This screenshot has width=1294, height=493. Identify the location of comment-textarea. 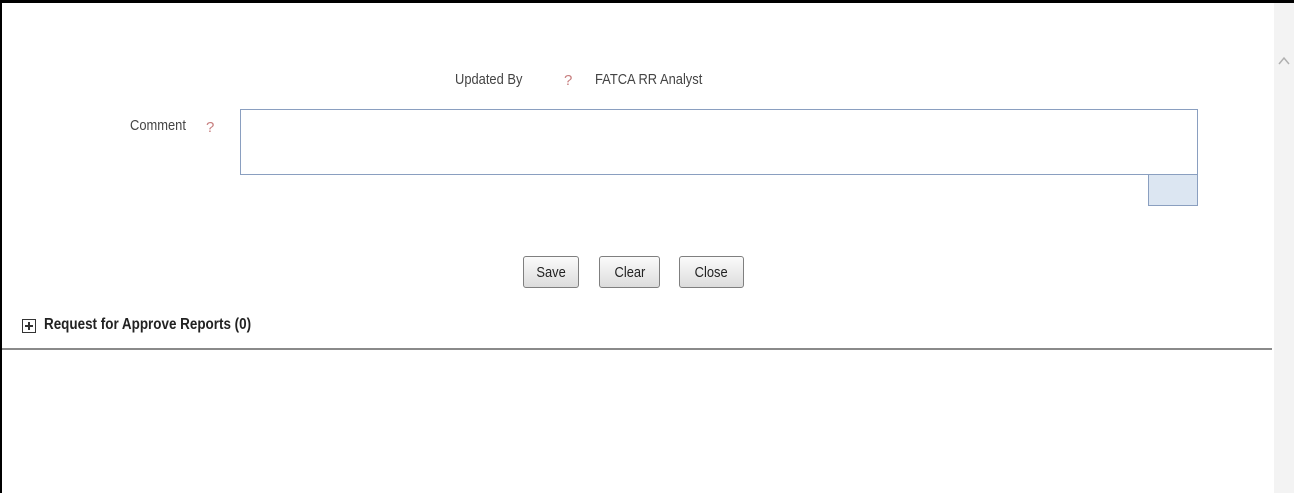
(719, 142).